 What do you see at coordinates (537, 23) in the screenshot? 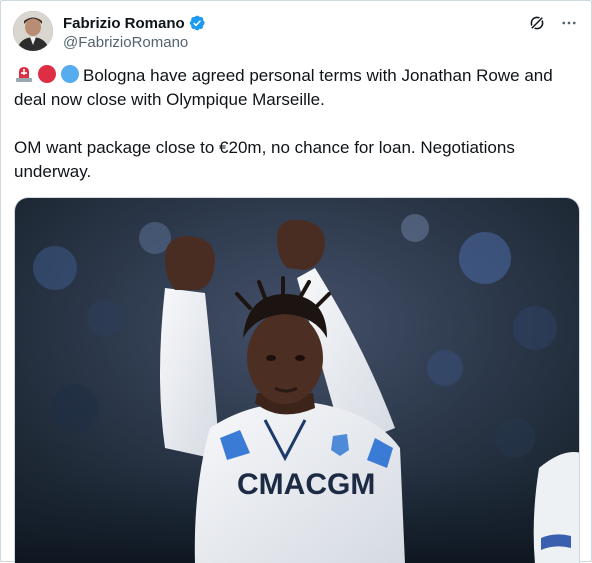
I see `grok-slash-icon` at bounding box center [537, 23].